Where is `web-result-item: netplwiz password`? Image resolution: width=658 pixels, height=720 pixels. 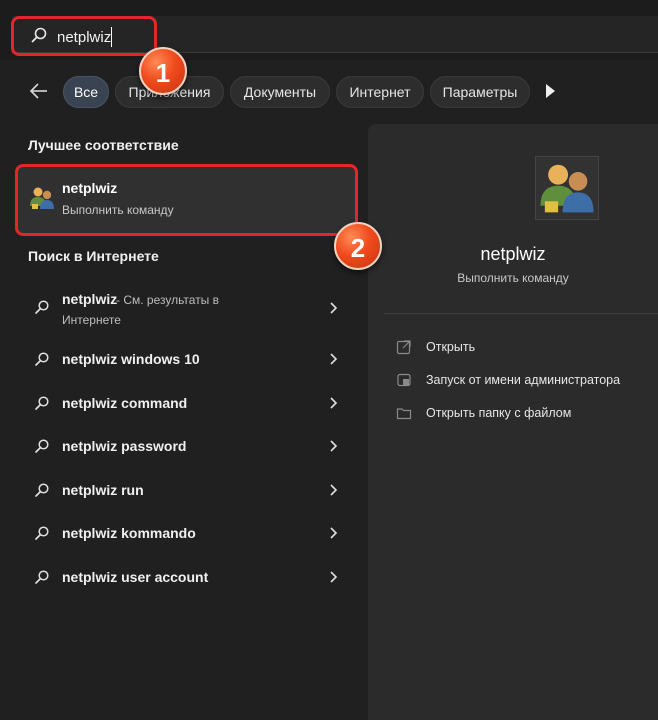 web-result-item: netplwiz password is located at coordinates (187, 447).